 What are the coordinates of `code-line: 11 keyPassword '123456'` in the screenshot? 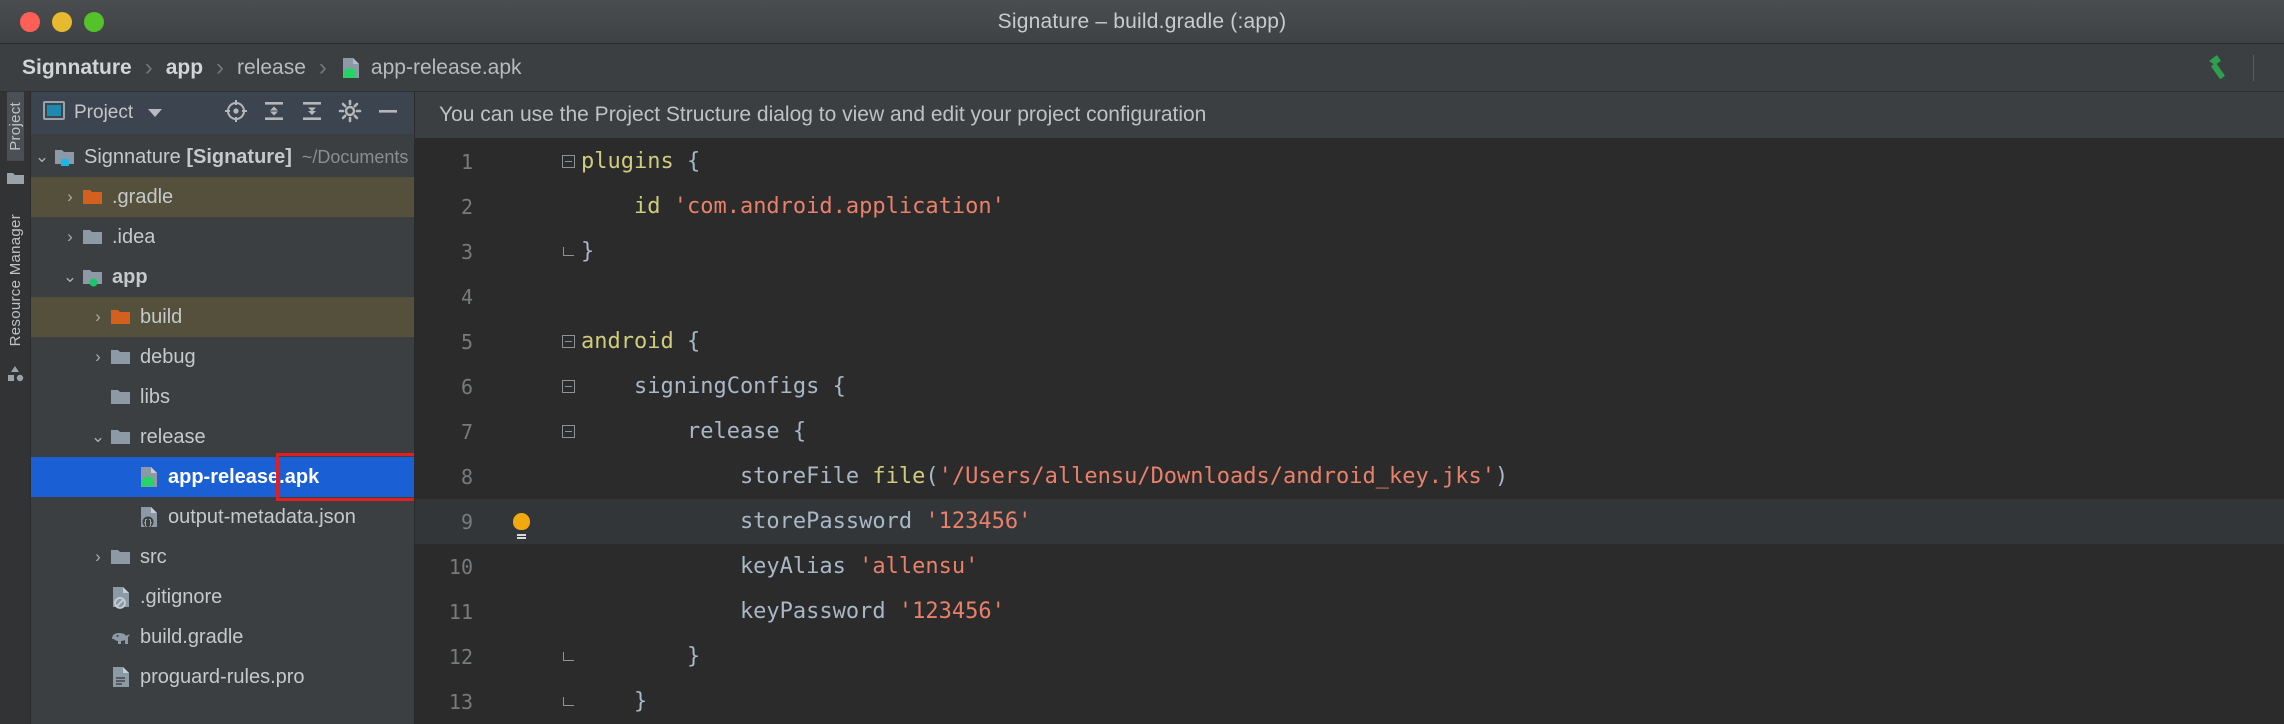 It's located at (1349, 611).